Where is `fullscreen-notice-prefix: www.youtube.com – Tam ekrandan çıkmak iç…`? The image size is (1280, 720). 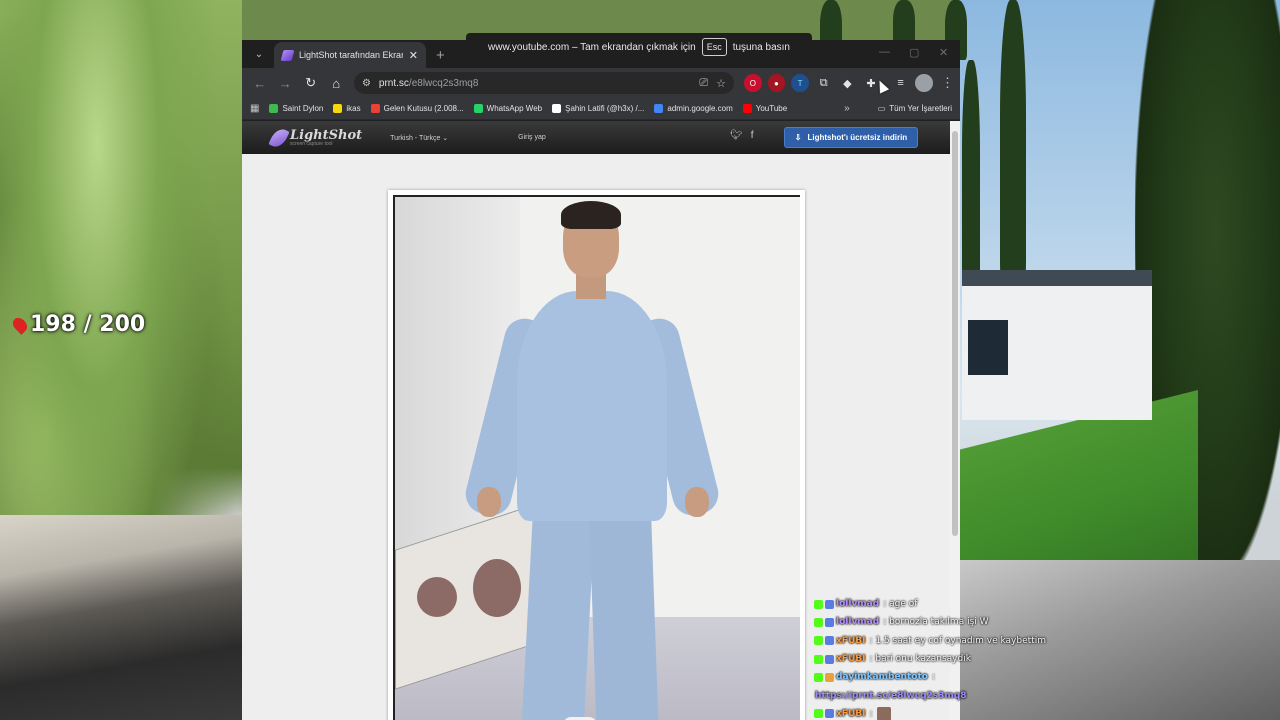
fullscreen-notice-prefix: www.youtube.com – Tam ekrandan çıkmak iç… is located at coordinates (592, 47).